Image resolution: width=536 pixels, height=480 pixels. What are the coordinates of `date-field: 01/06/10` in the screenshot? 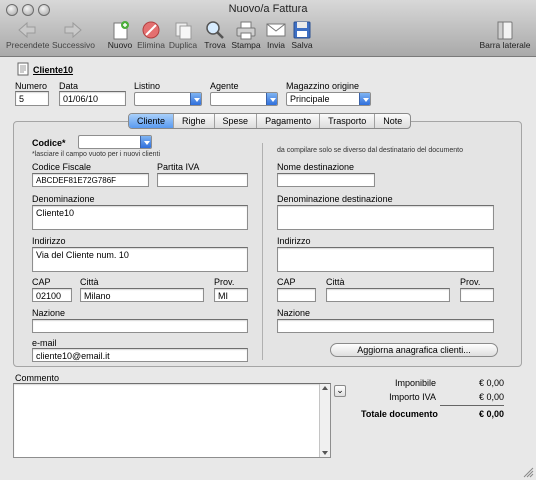 It's located at (92, 98).